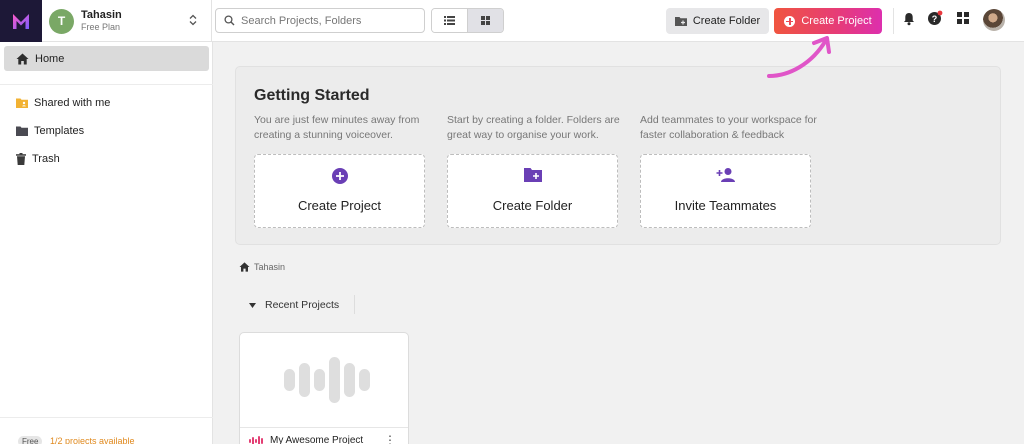 Image resolution: width=1024 pixels, height=444 pixels. I want to click on grid-icon, so click(485, 20).